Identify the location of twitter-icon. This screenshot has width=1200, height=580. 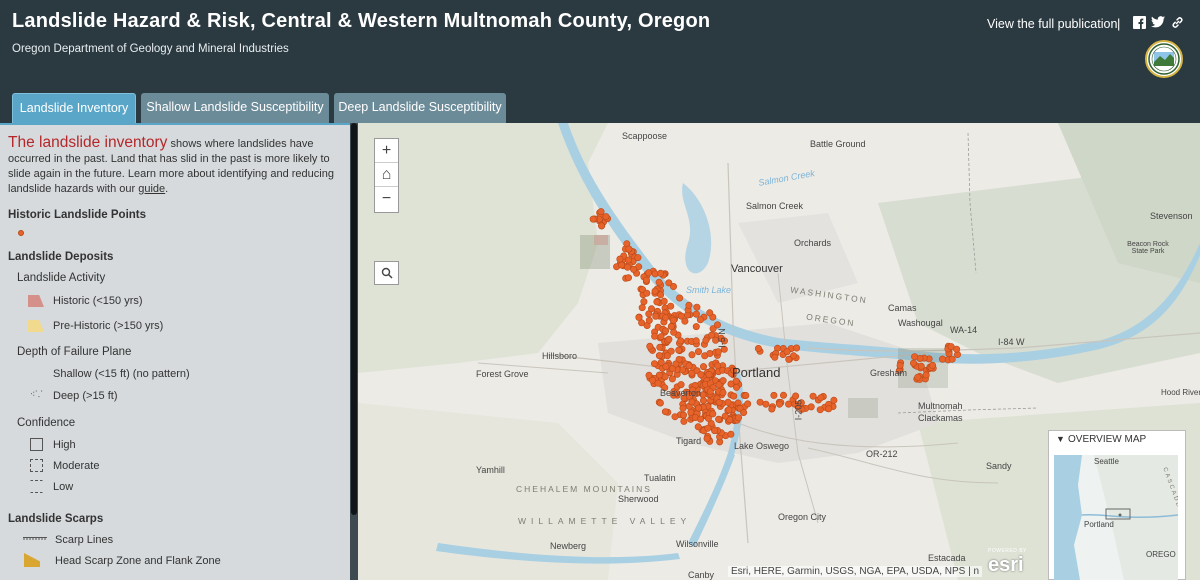
(1158, 23).